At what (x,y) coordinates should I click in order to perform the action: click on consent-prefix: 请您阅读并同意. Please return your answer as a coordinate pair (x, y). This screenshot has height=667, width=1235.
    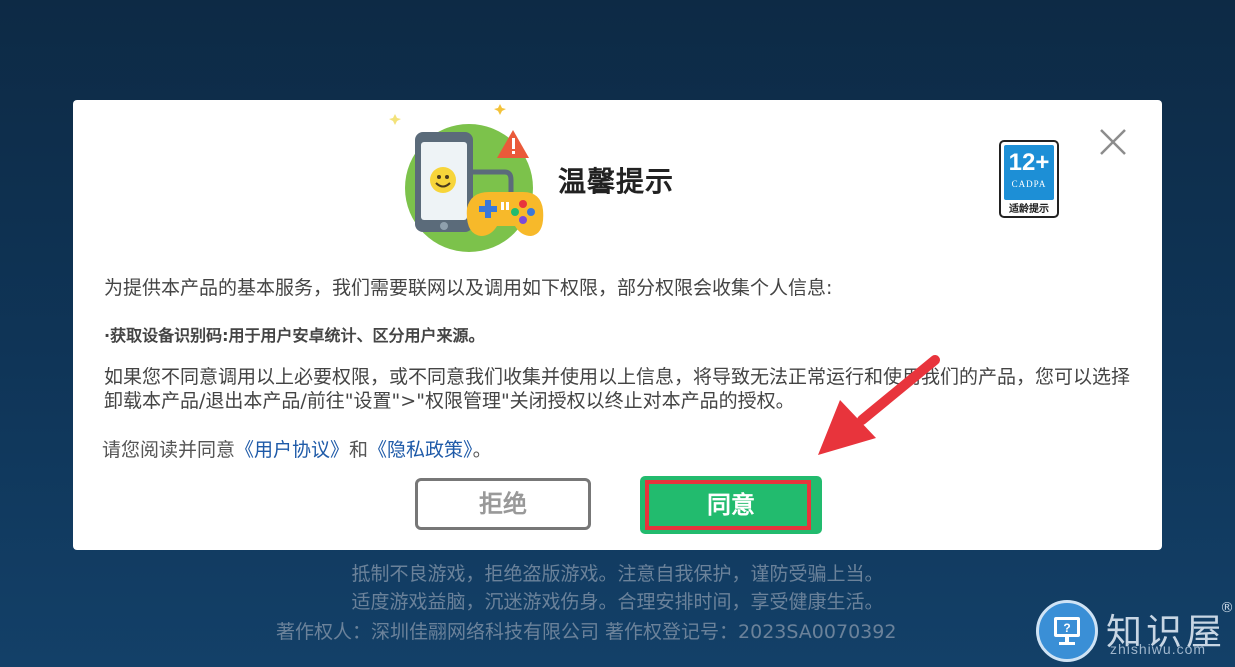
    Looking at the image, I should click on (169, 450).